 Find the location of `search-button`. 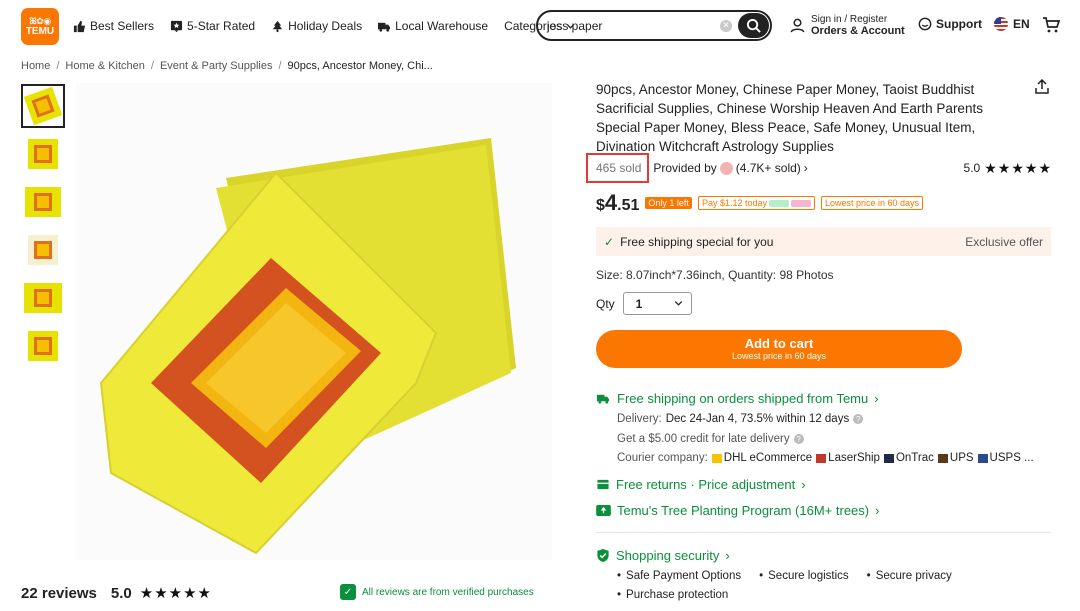

search-button is located at coordinates (753, 25).